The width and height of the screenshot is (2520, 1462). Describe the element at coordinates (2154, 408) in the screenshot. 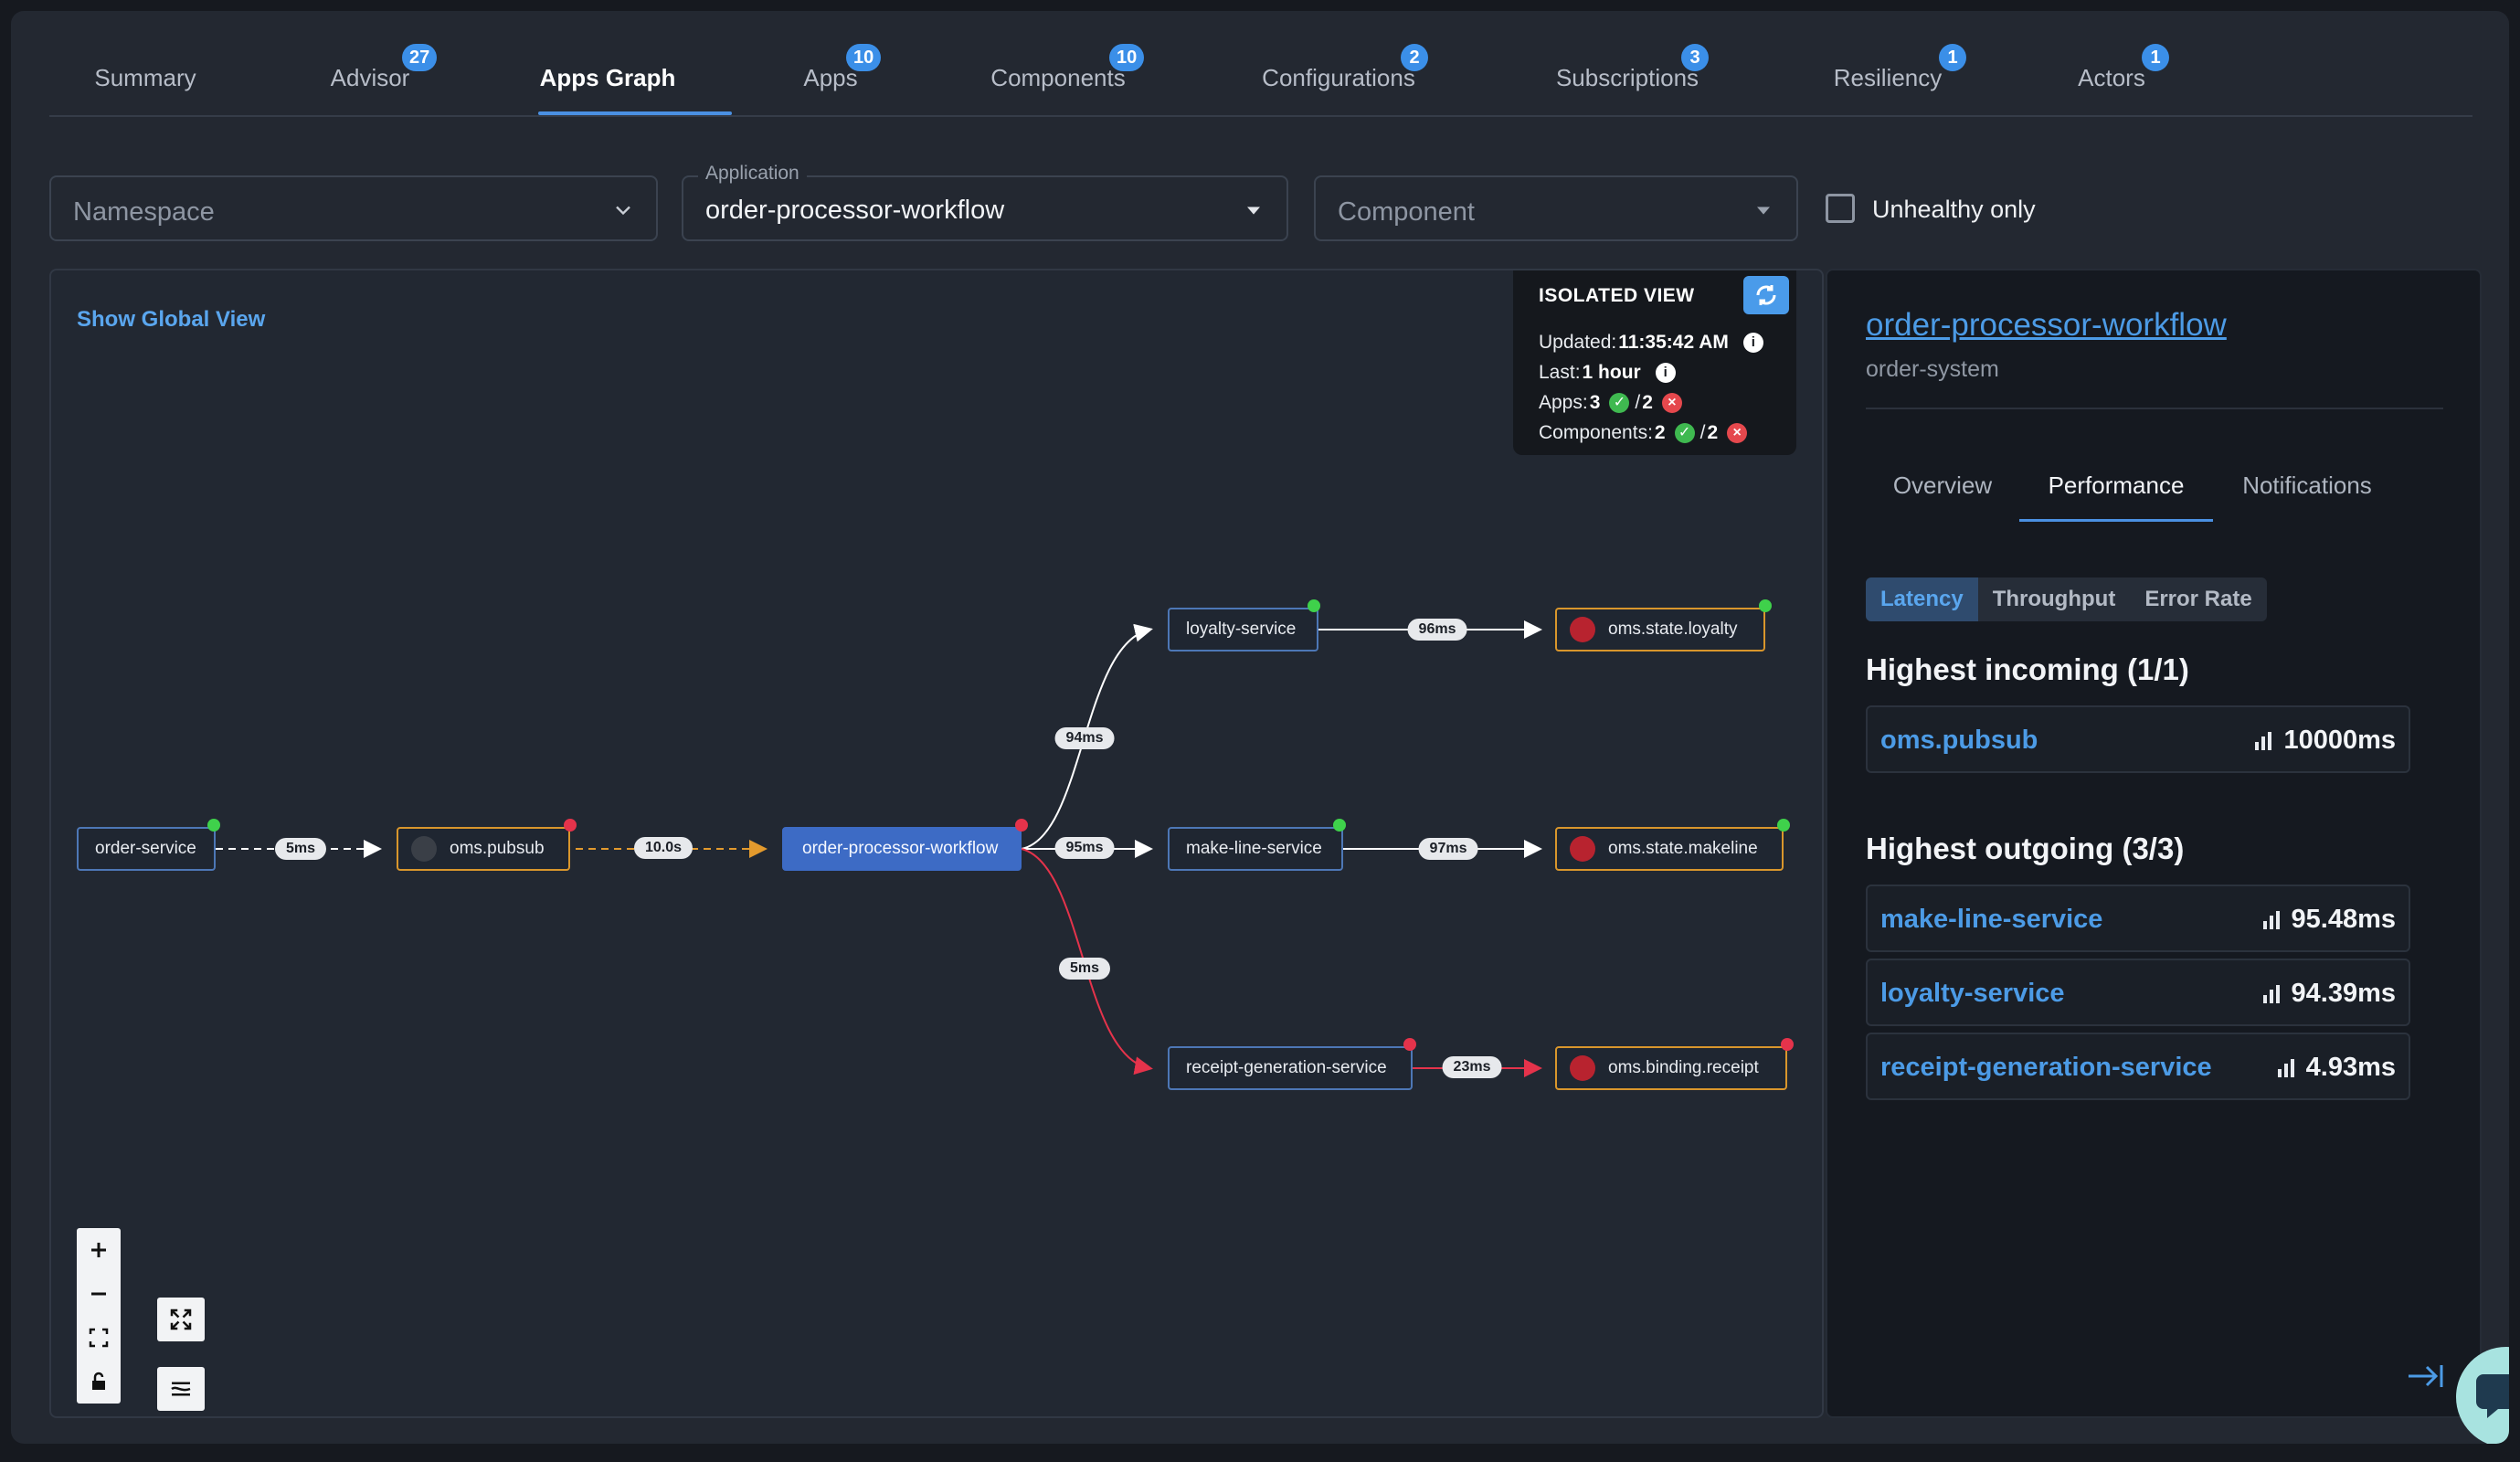

I see `divider` at that location.